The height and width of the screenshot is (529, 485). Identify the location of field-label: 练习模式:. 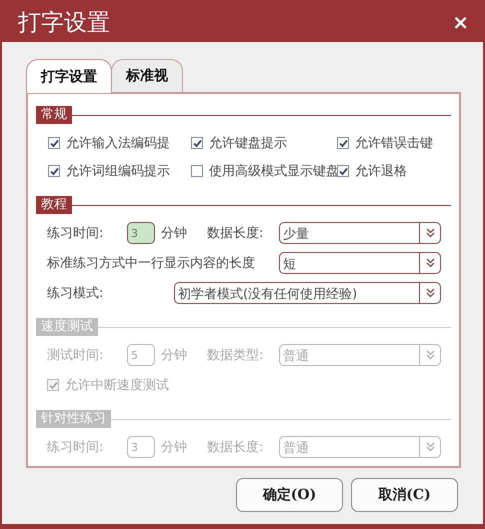
(75, 293).